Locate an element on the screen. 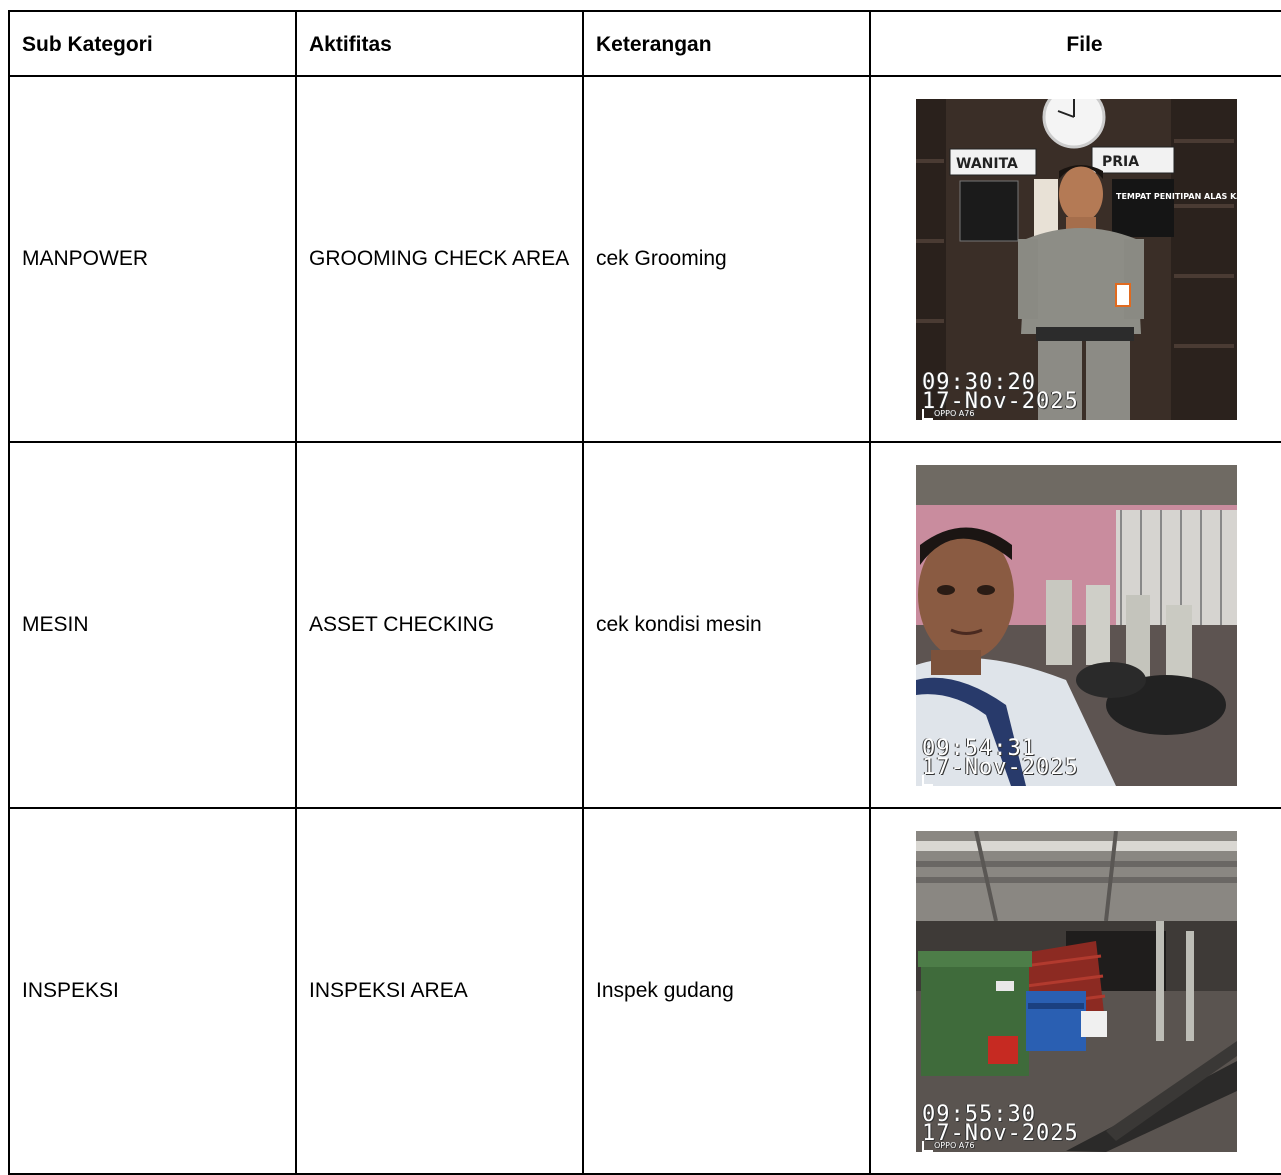  cell-keterangan: cek Grooming is located at coordinates (726, 259).